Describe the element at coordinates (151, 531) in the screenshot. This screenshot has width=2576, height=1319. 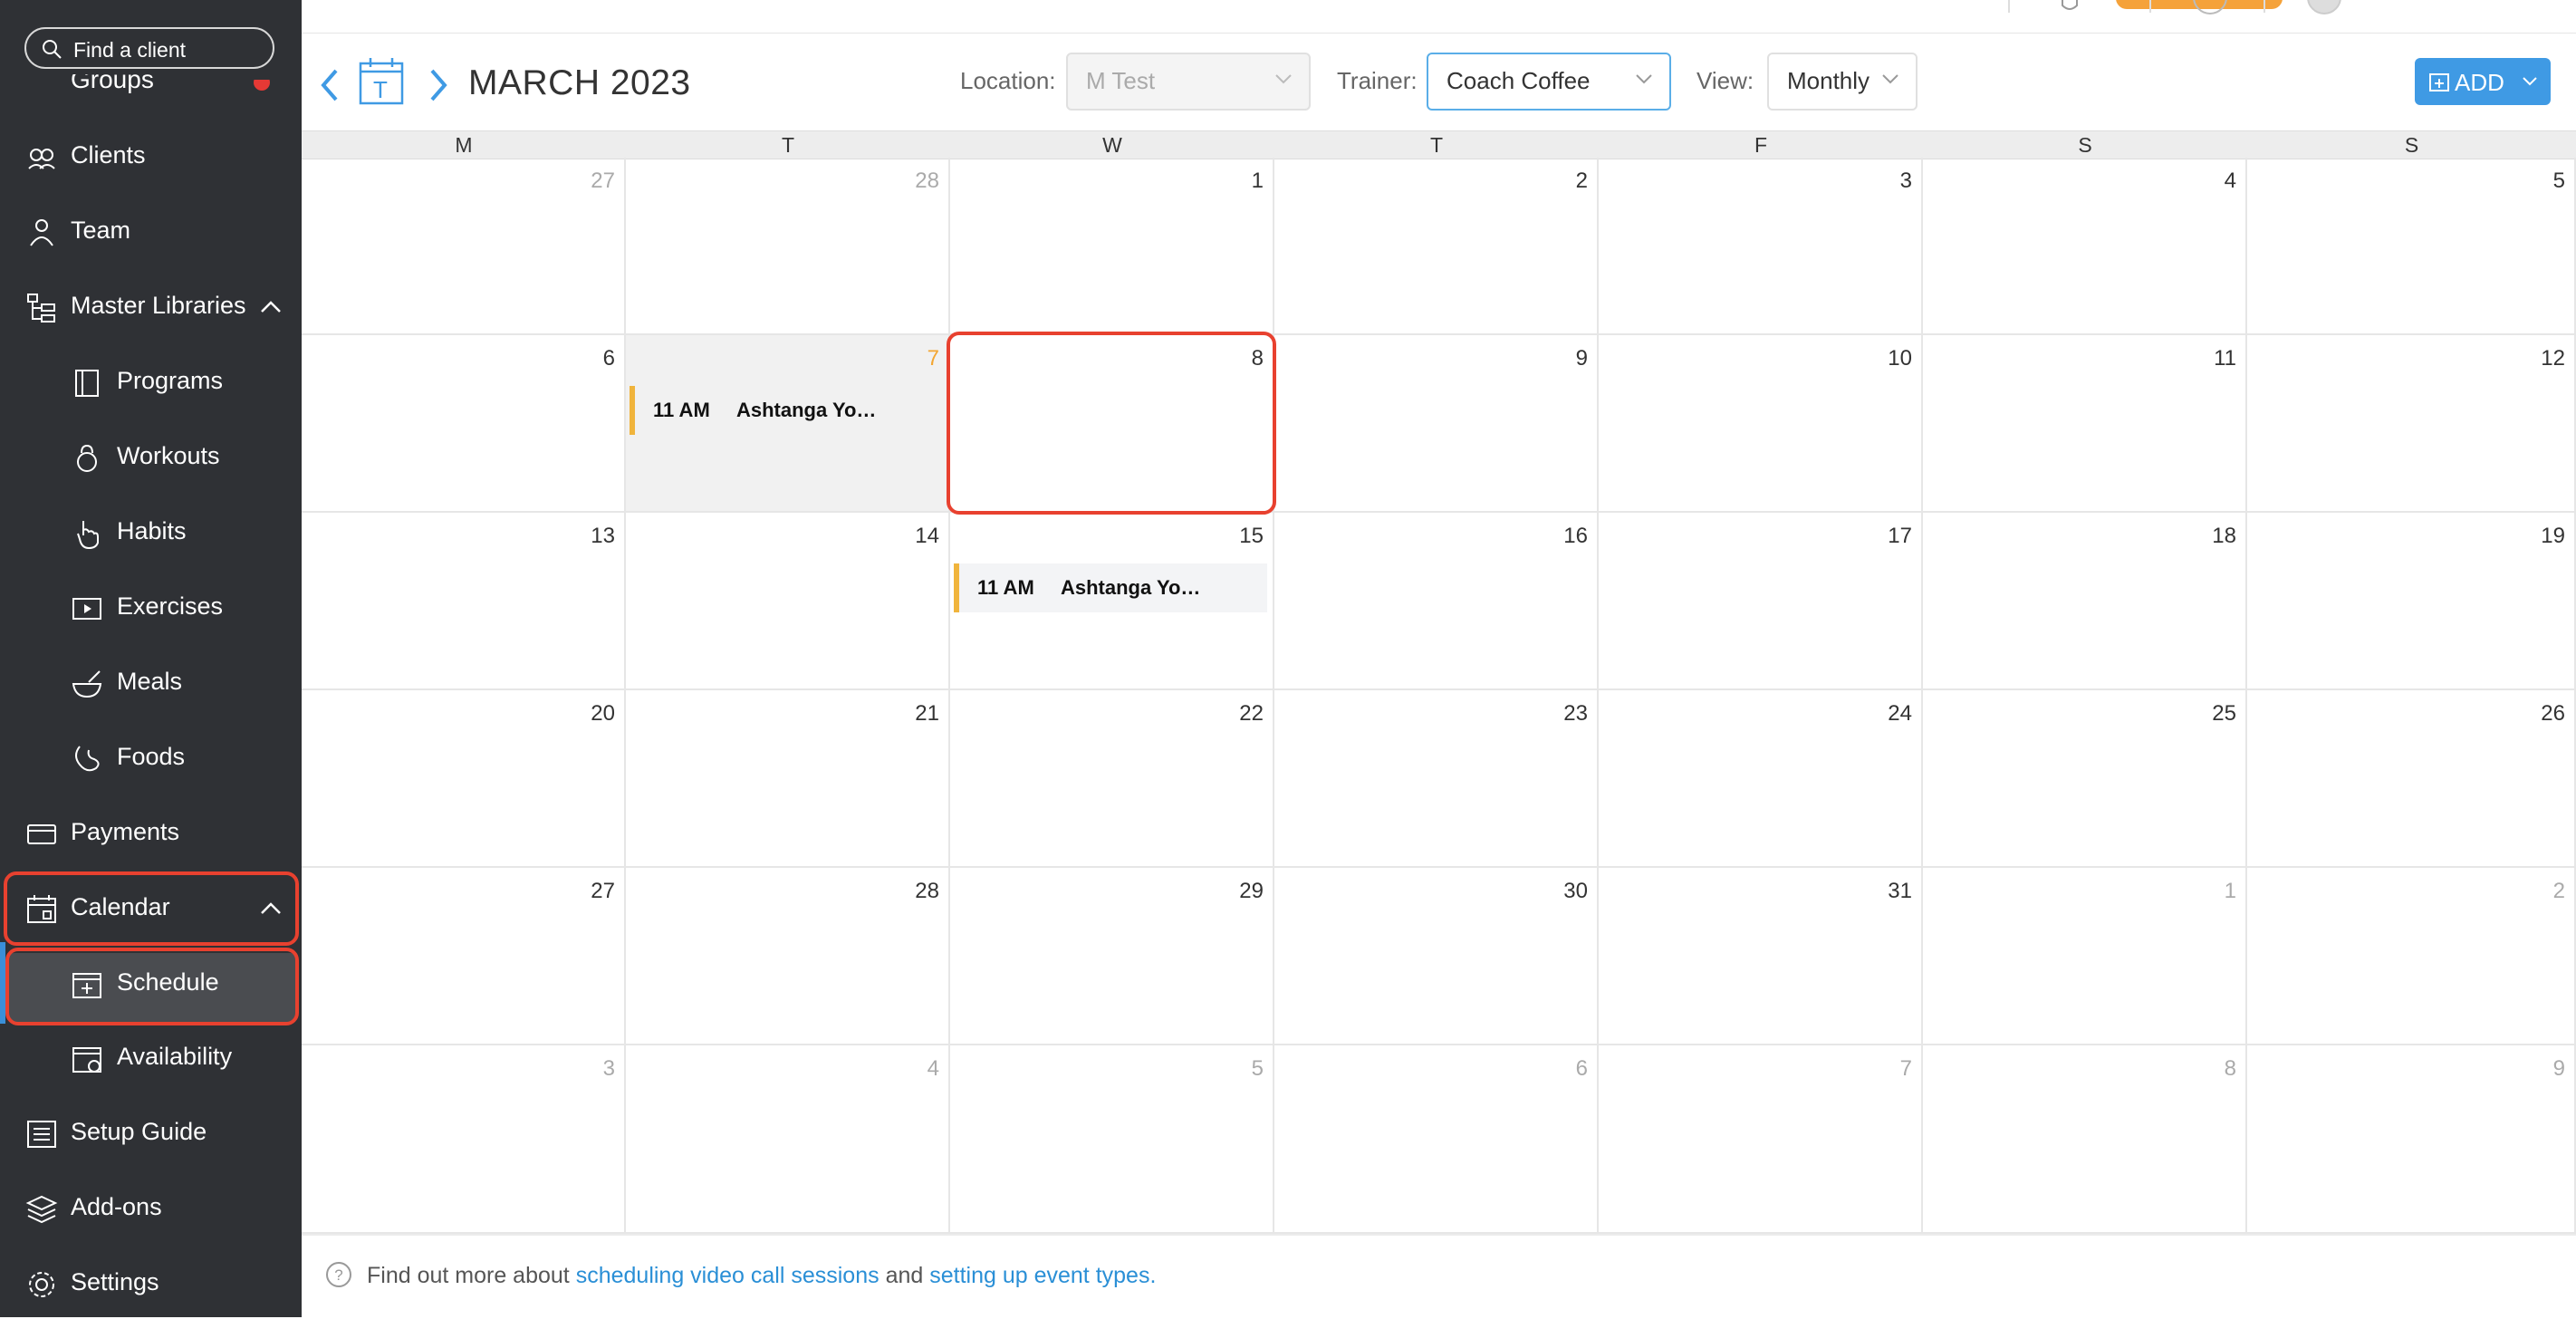
I see `sidebar-item-habits: Habits` at that location.